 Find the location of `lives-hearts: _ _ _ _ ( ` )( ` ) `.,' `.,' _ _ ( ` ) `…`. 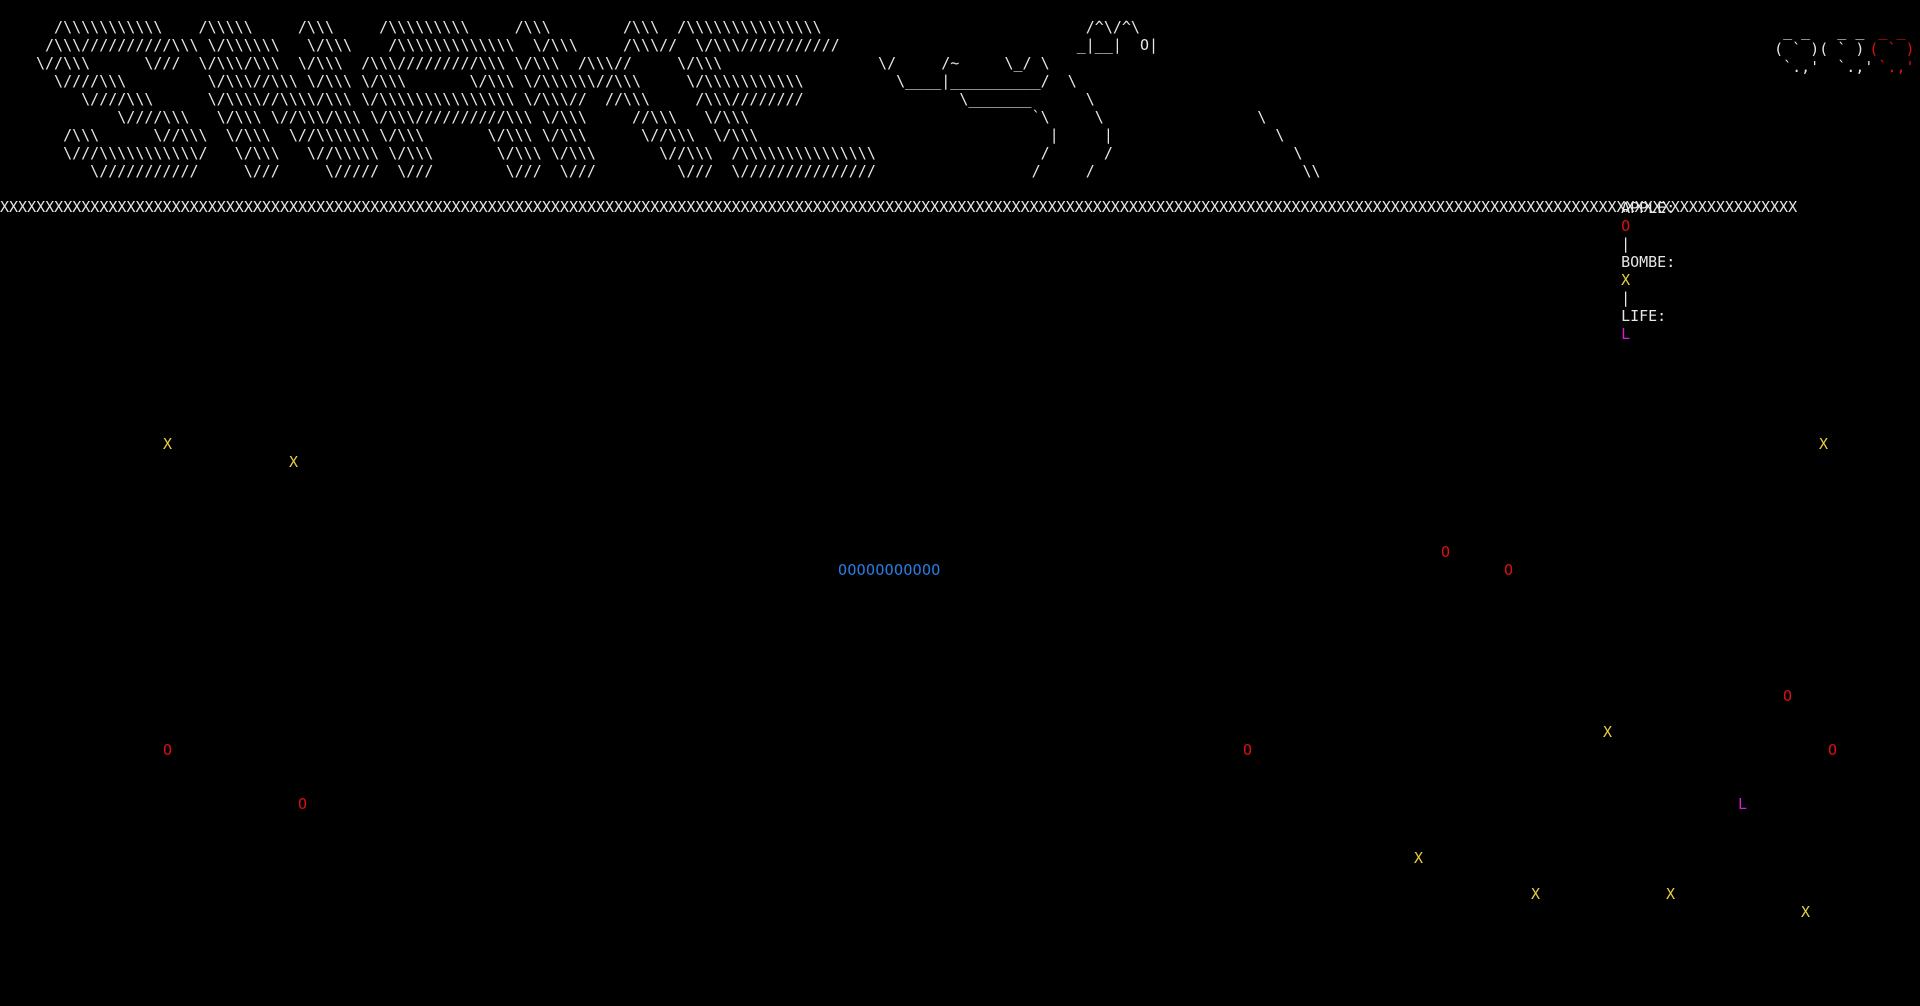

lives-hearts: _ _ _ _ ( ` )( ` ) `.,' `.,' _ _ ( ` ) `… is located at coordinates (1835, 41).